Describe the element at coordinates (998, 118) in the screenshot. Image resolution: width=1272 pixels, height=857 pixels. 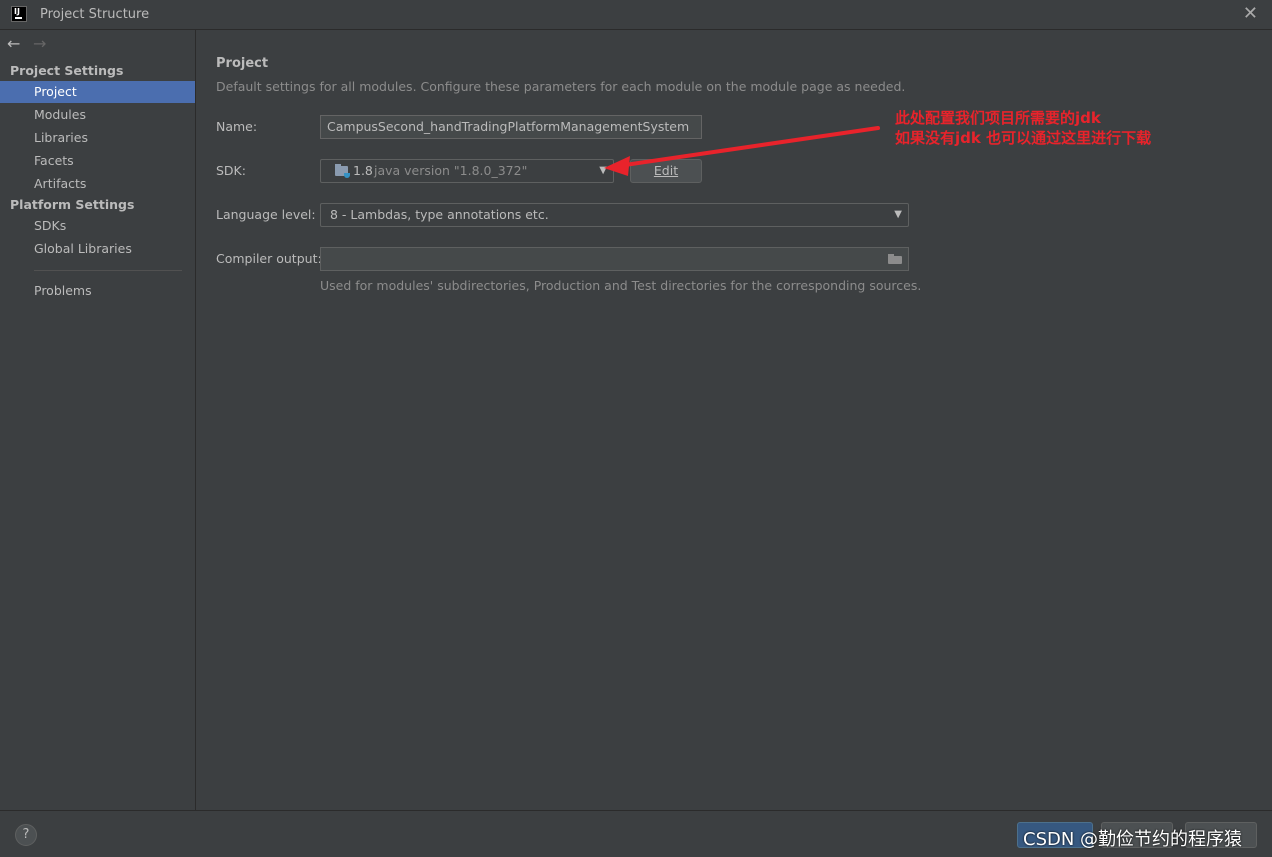
I see `annotation-line-1: 此处配置我们项目所需要的jdk` at that location.